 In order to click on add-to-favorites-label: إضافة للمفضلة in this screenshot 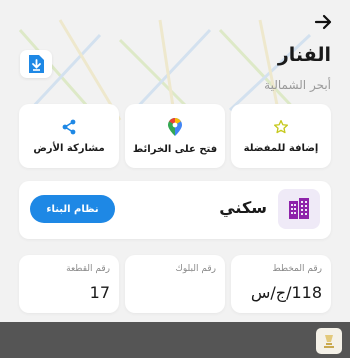, I will do `click(281, 148)`.